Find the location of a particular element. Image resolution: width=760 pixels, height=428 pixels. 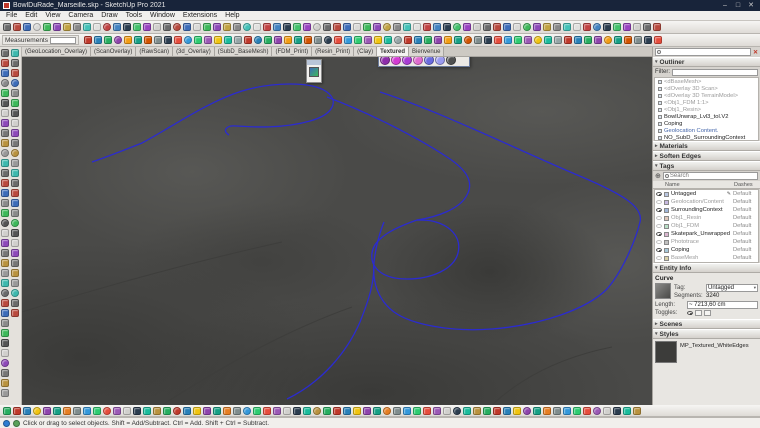

menu-edit: Edit is located at coordinates (31, 15).